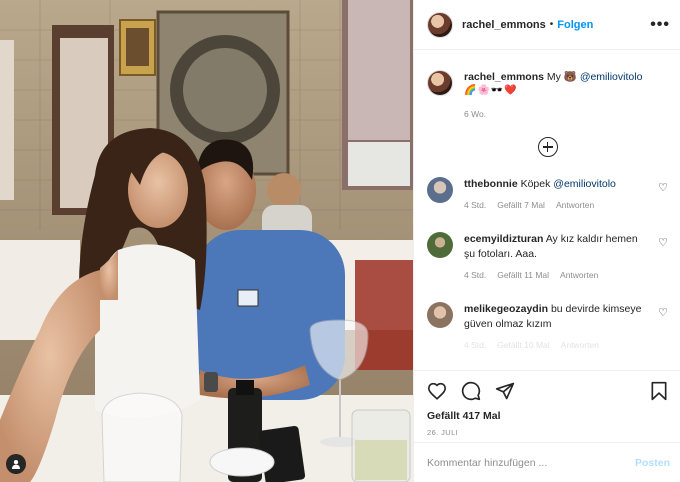 This screenshot has width=680, height=482. What do you see at coordinates (547, 432) in the screenshot?
I see `post-date: 26. JULI` at bounding box center [547, 432].